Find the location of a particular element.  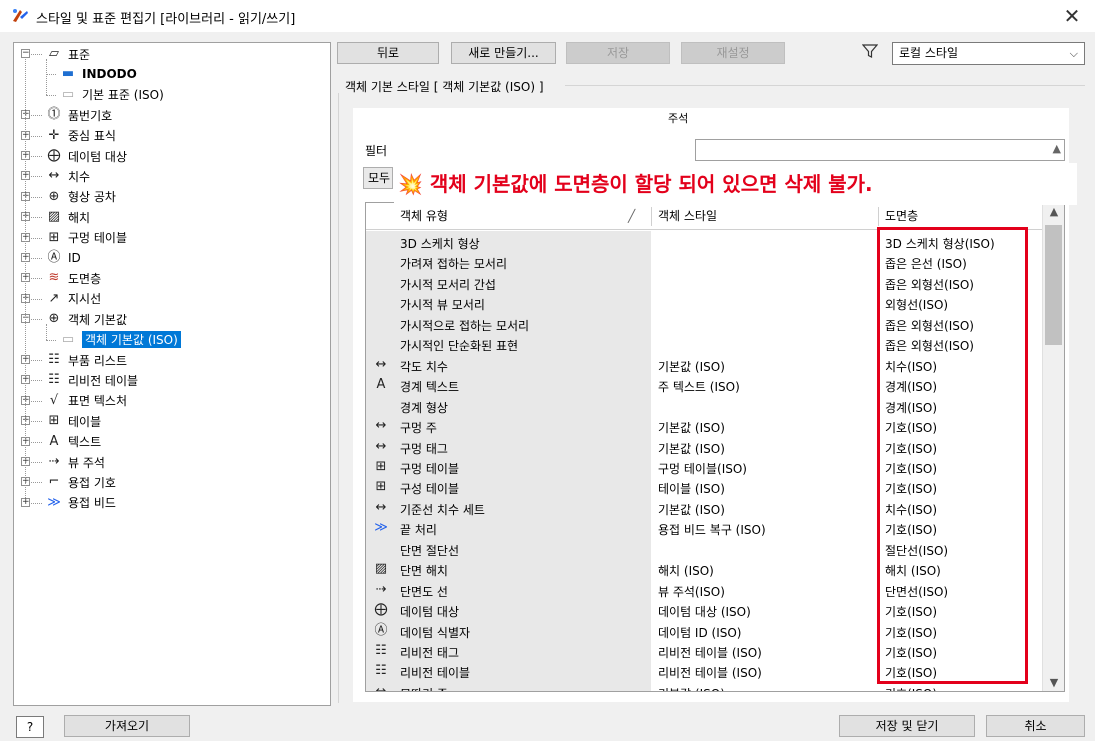

section-title: 객체 기본 스타일 [ 객체 기본값 (ISO) ] is located at coordinates (444, 87).